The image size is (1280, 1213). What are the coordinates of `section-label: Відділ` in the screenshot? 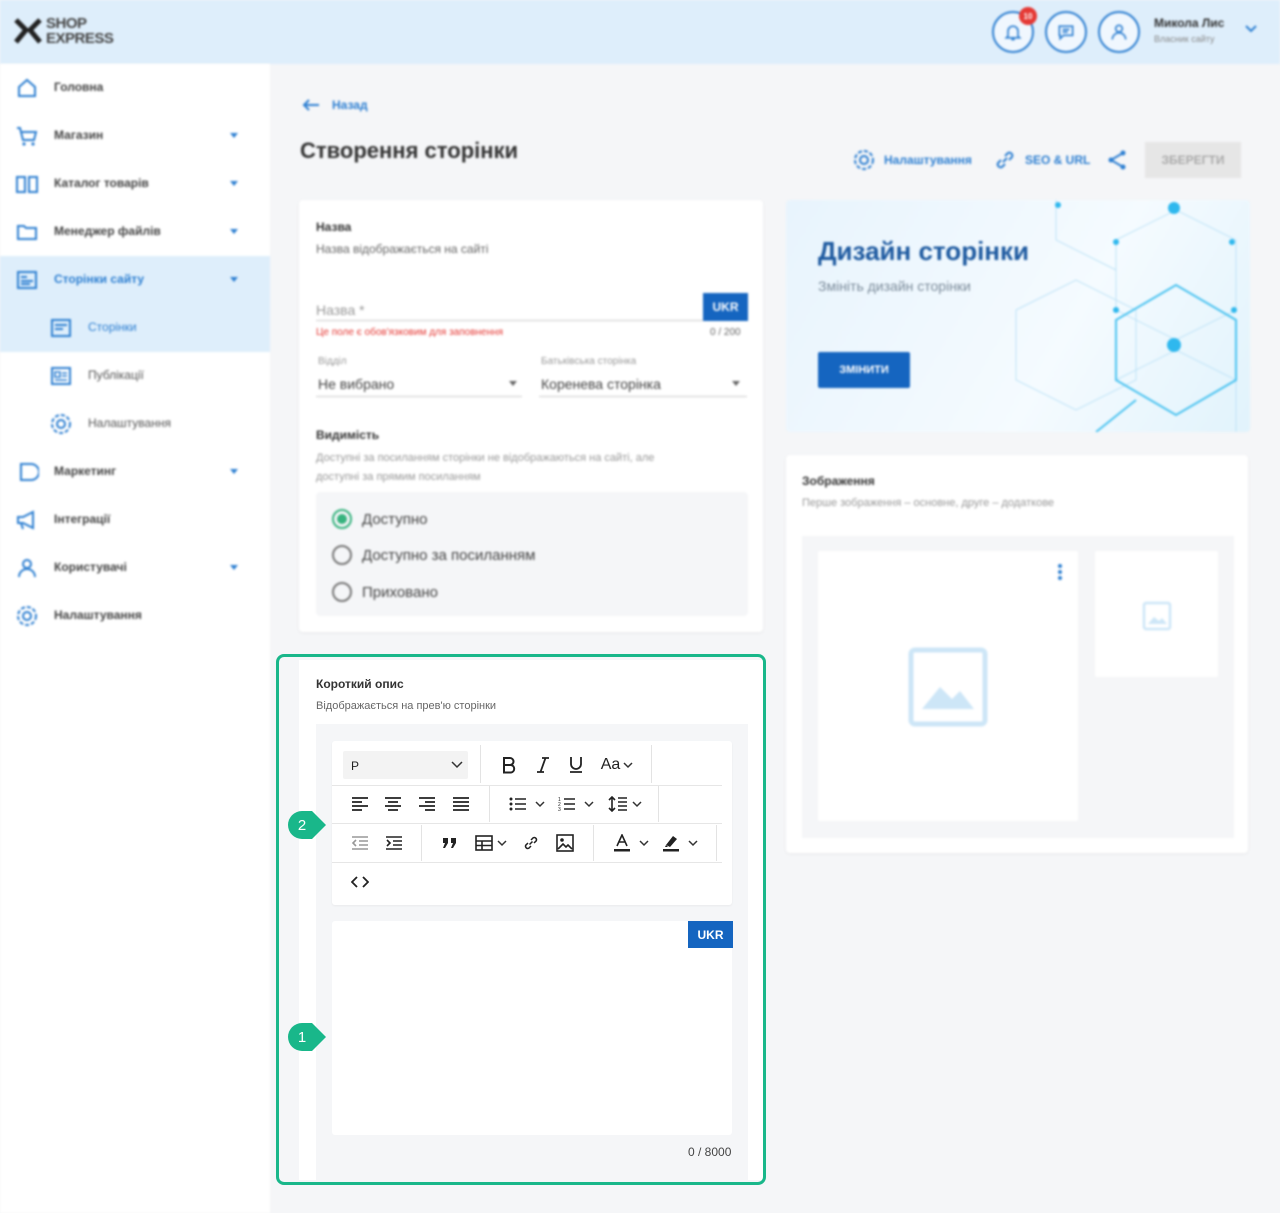 It's located at (332, 361).